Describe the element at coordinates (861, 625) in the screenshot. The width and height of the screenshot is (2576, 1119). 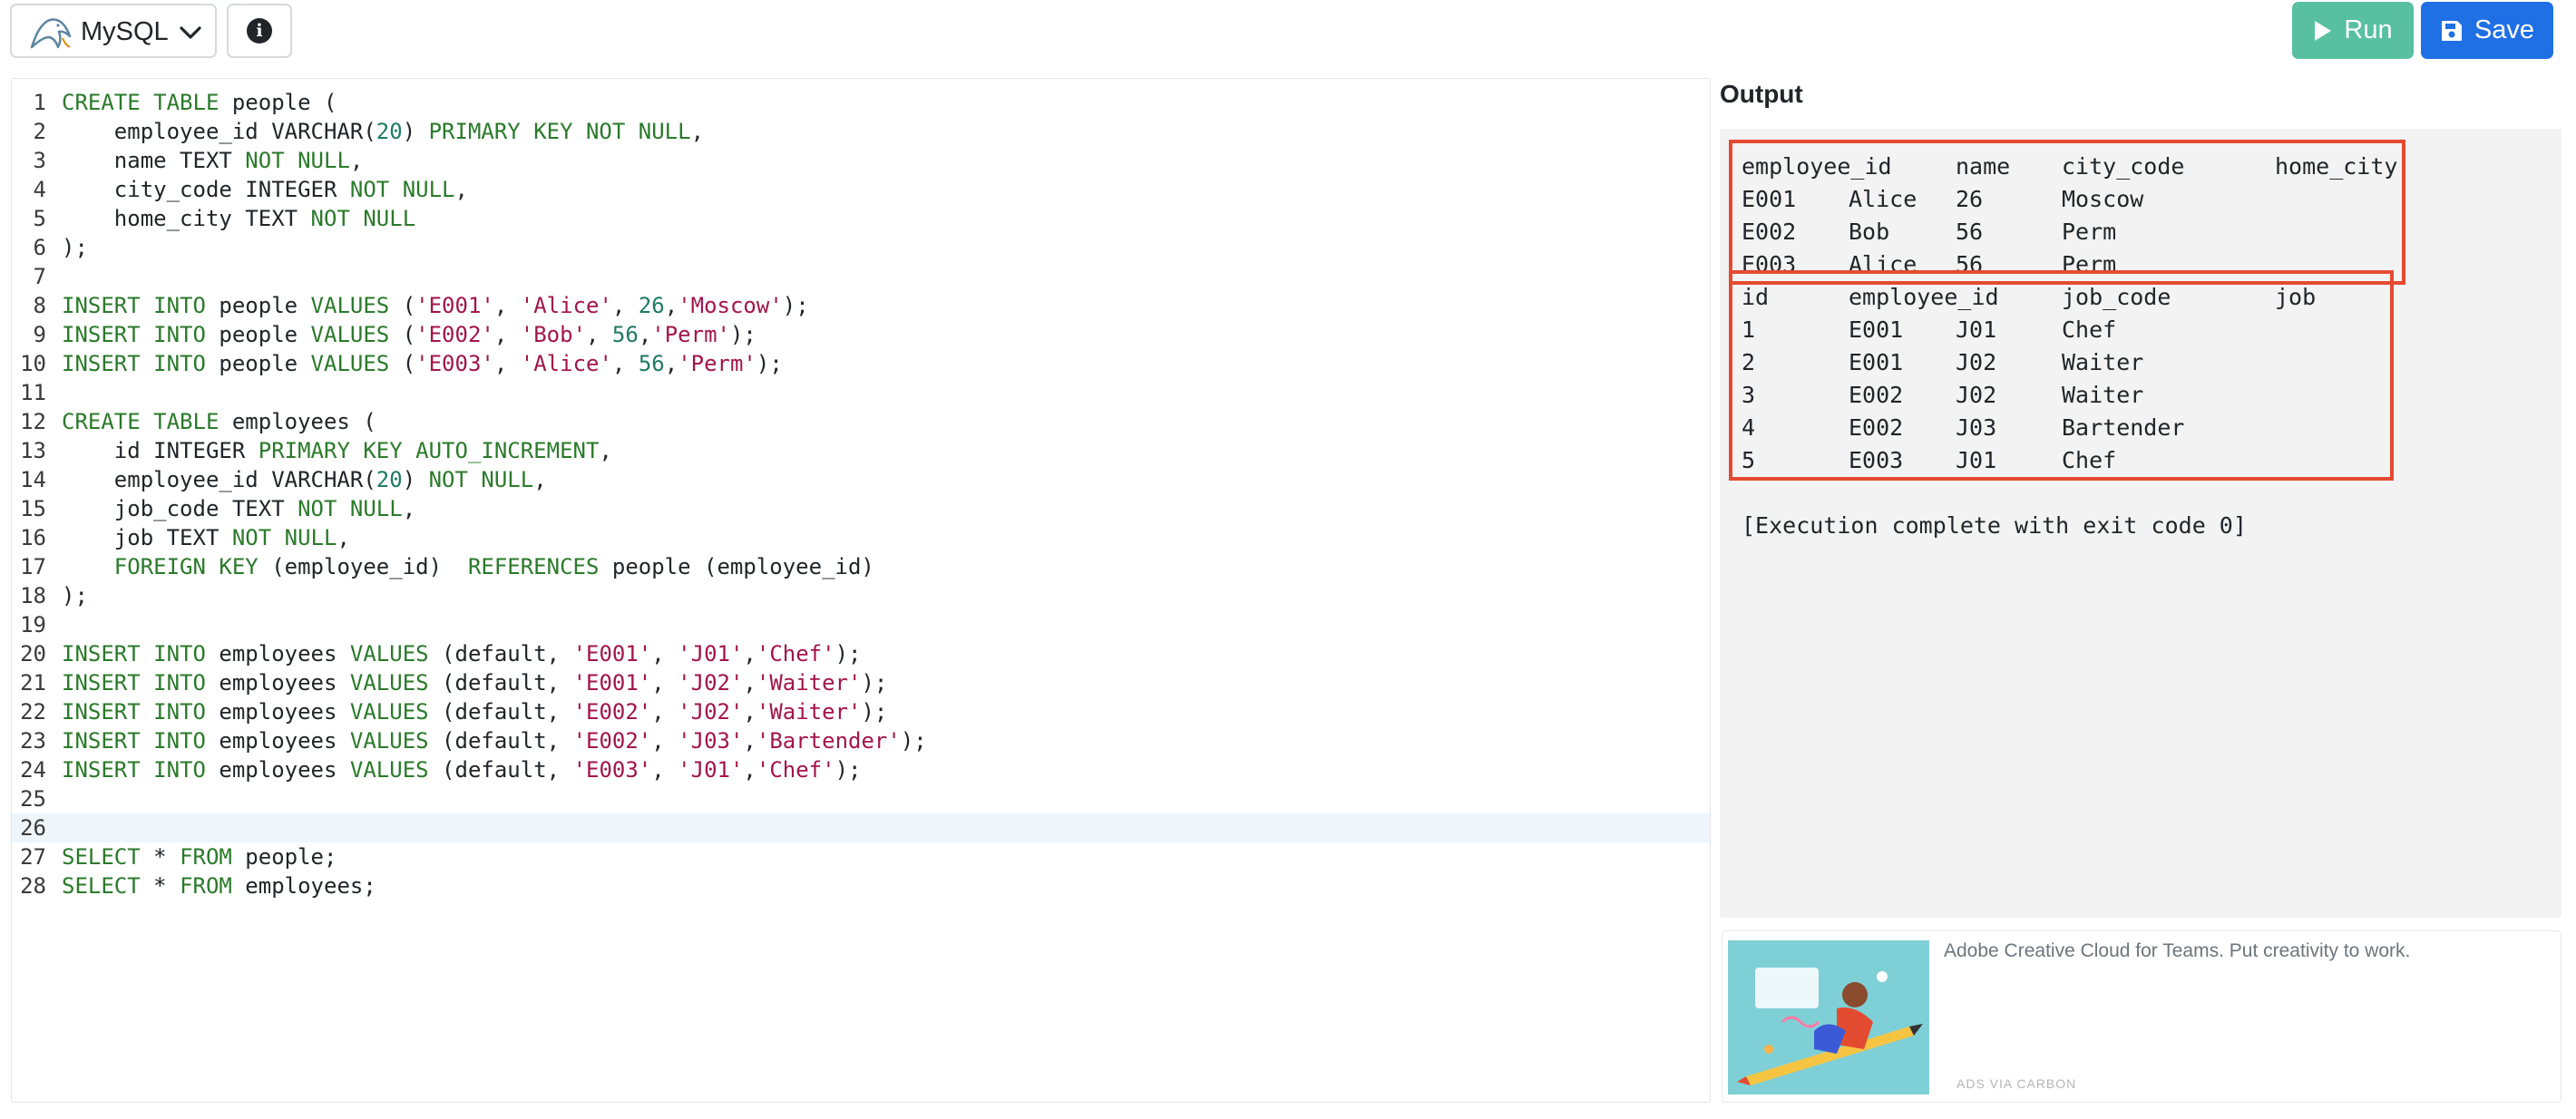
I see `code-line: 19` at that location.